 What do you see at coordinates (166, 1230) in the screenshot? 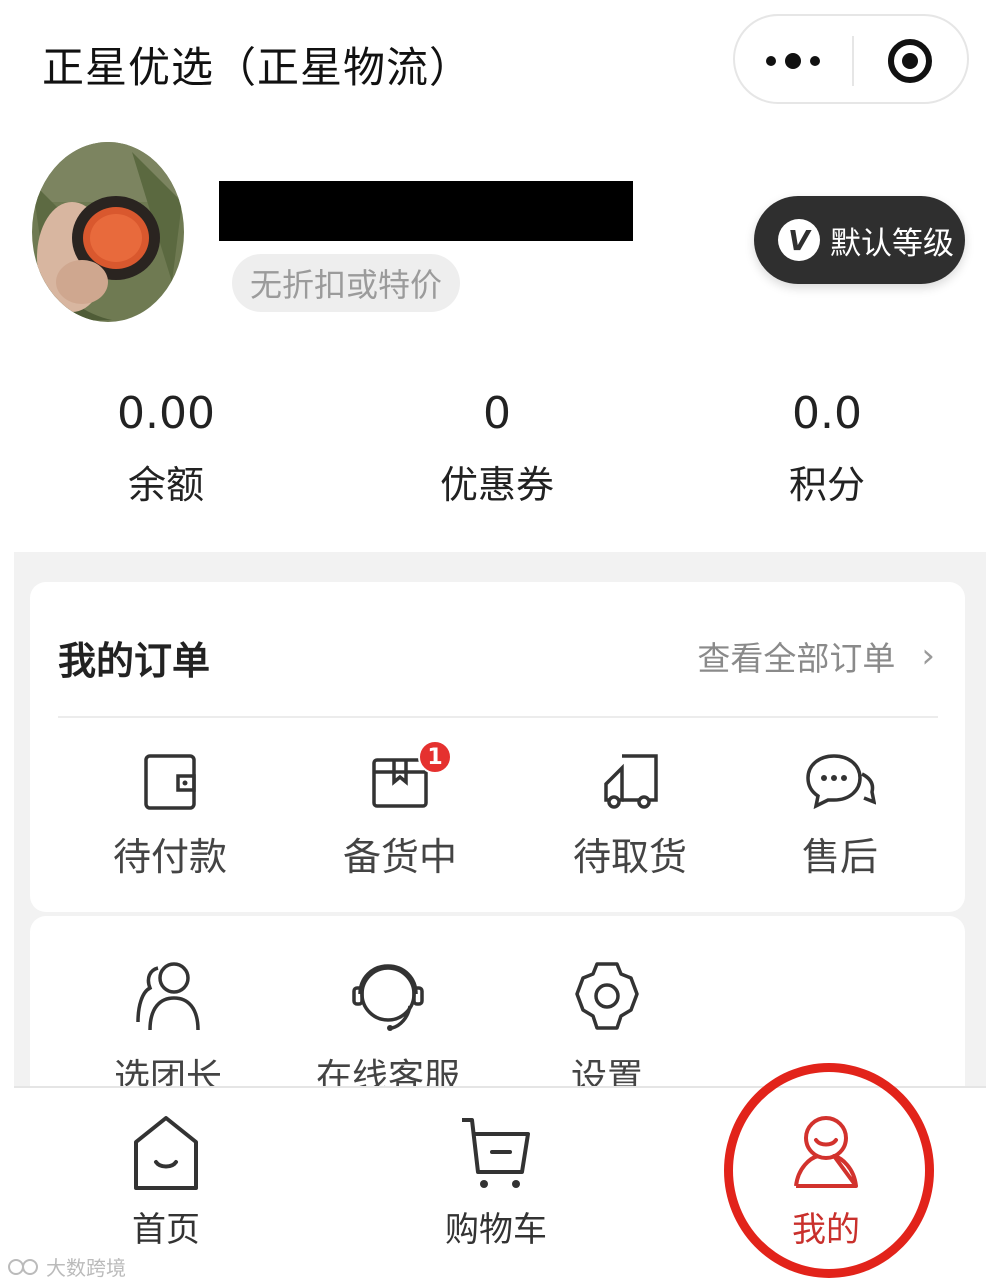
I see `tab-home-label: 首页` at bounding box center [166, 1230].